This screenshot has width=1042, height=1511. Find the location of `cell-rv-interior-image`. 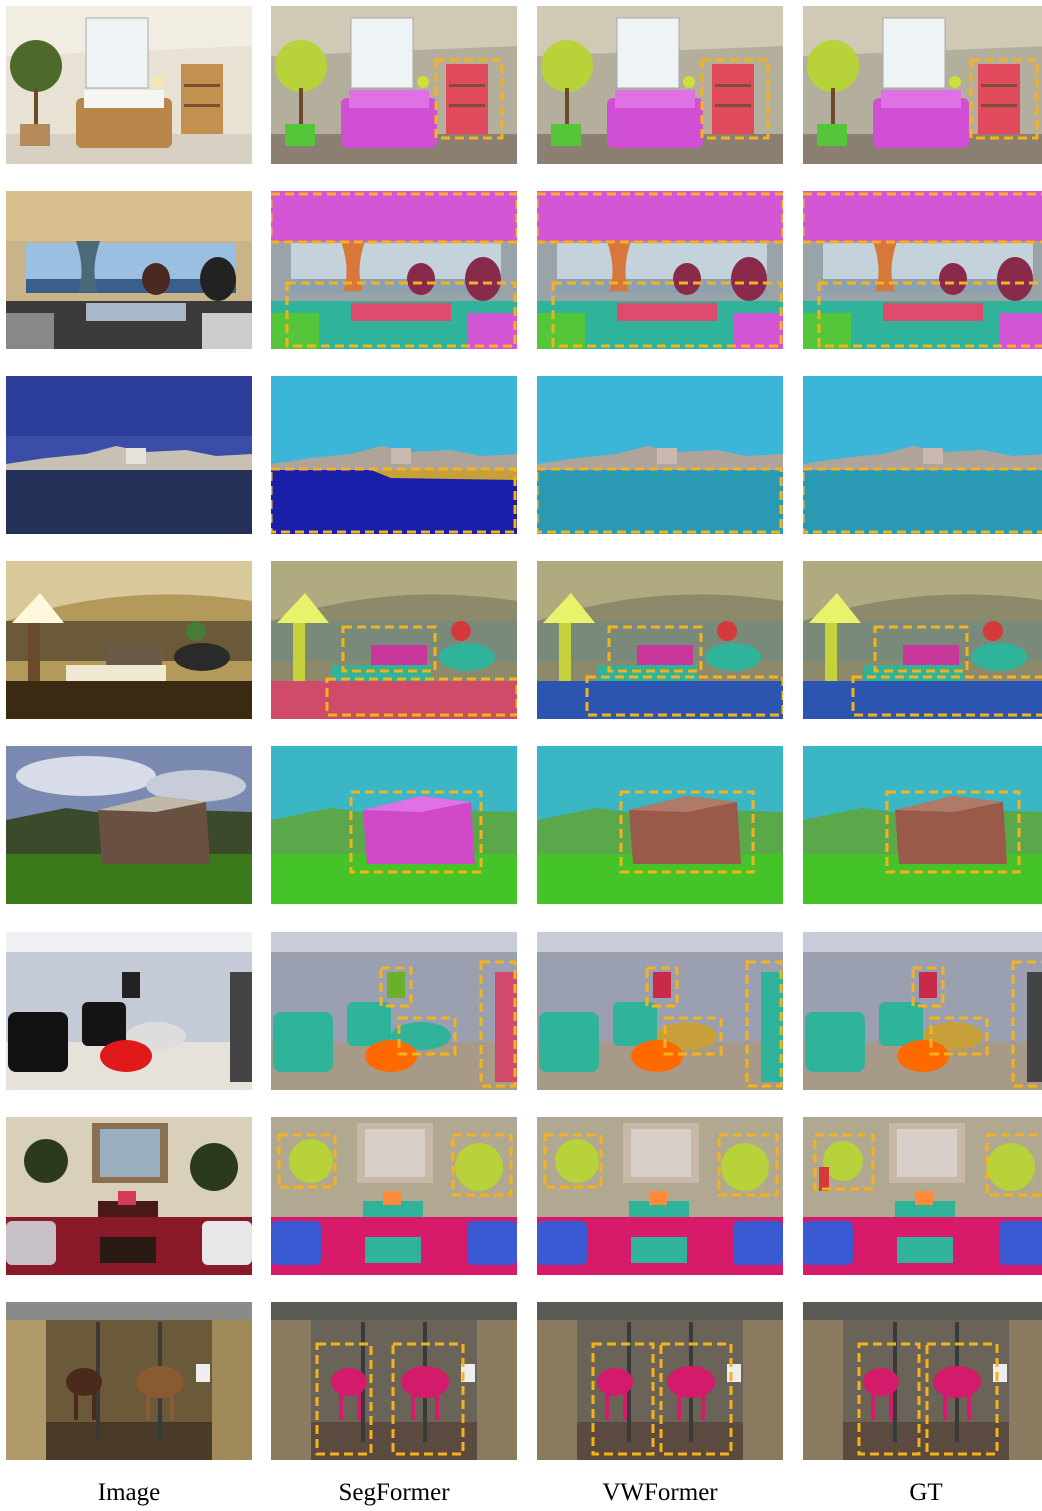

cell-rv-interior-image is located at coordinates (129, 270).